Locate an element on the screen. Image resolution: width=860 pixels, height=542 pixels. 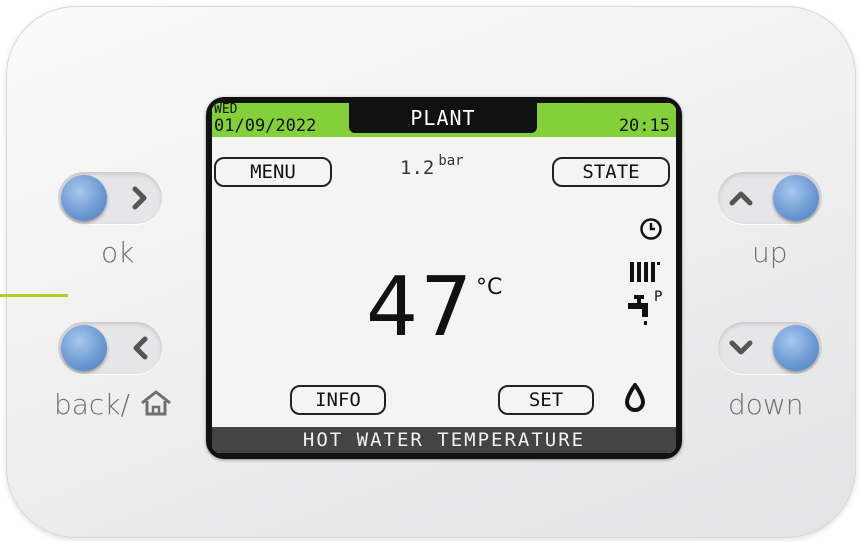
accent-line is located at coordinates (34, 295).